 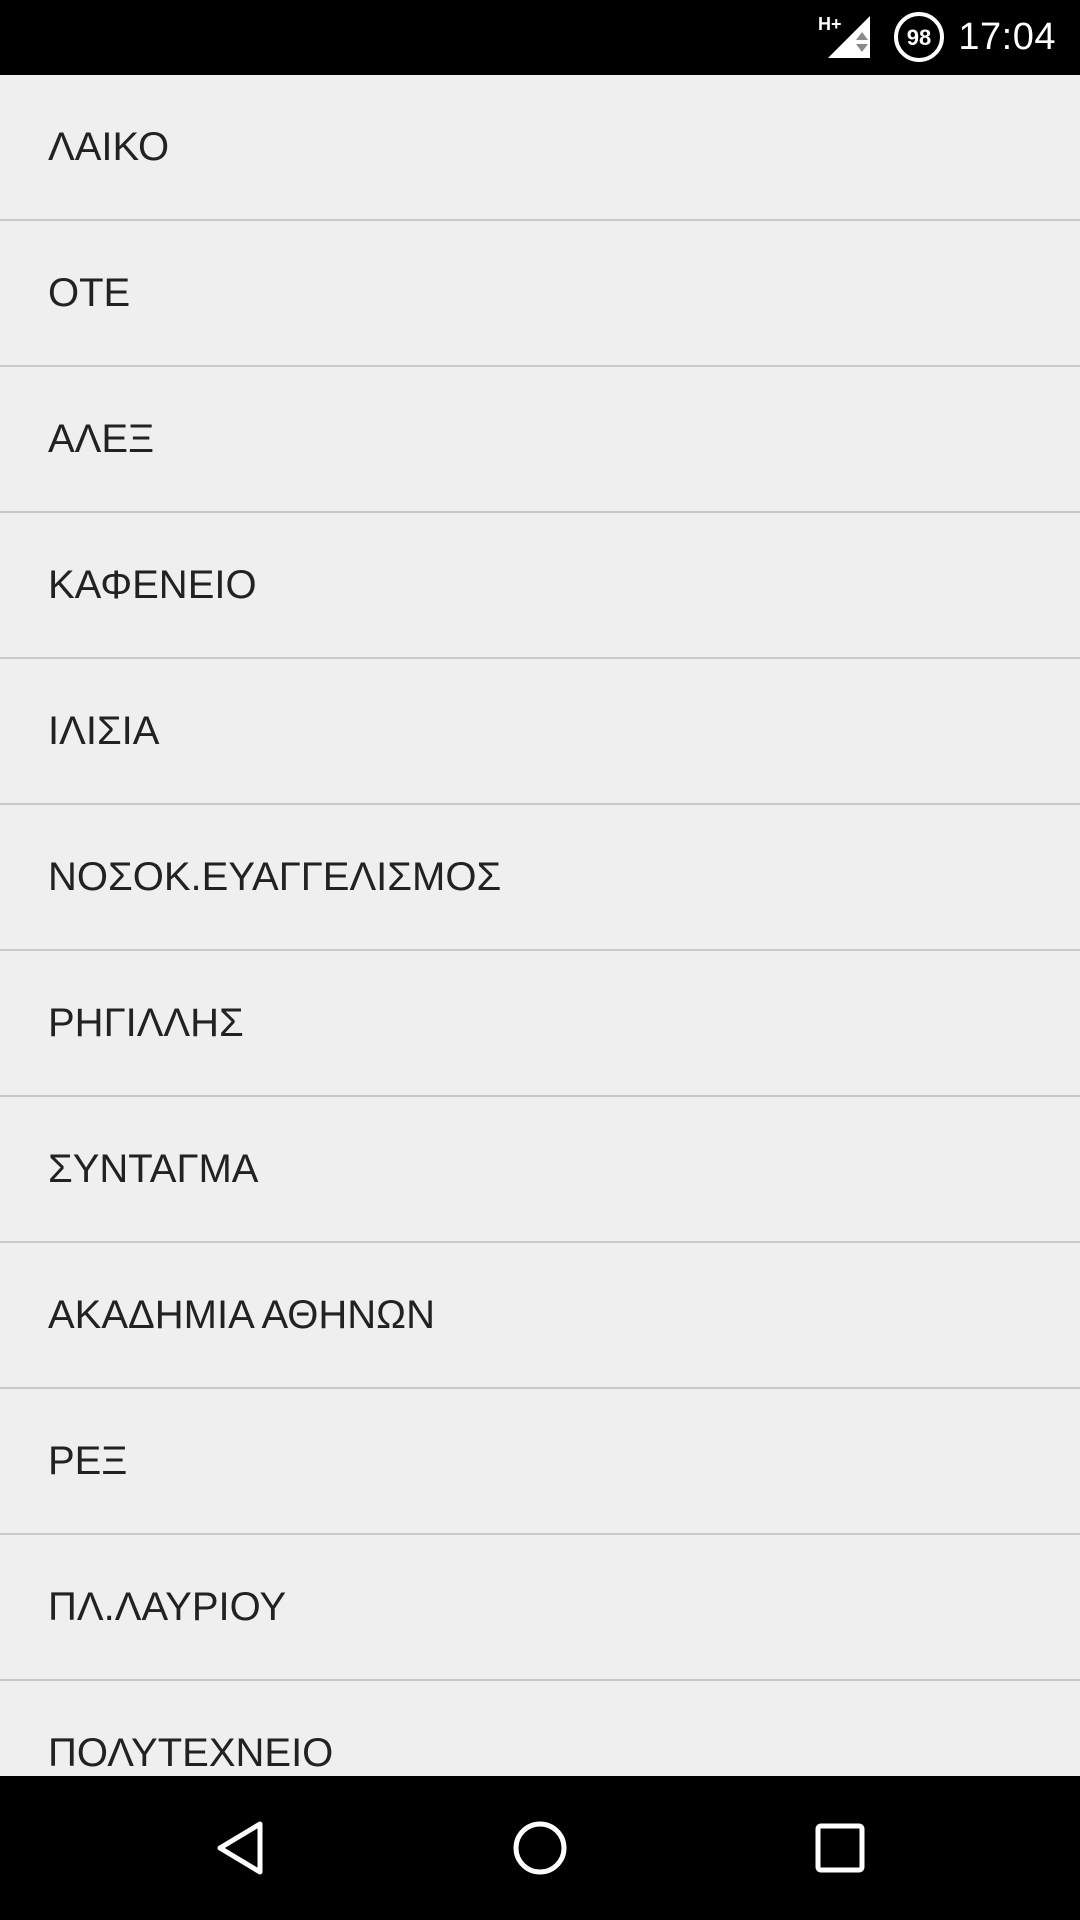 I want to click on list-item-label: ΛΑΙΚΟ, so click(x=109, y=147).